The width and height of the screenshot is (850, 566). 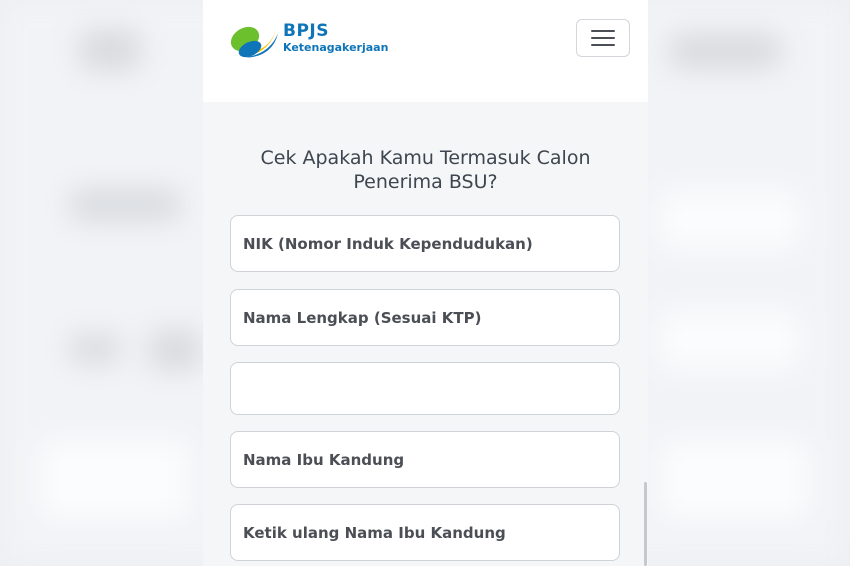 What do you see at coordinates (425, 317) in the screenshot?
I see `full-name-input` at bounding box center [425, 317].